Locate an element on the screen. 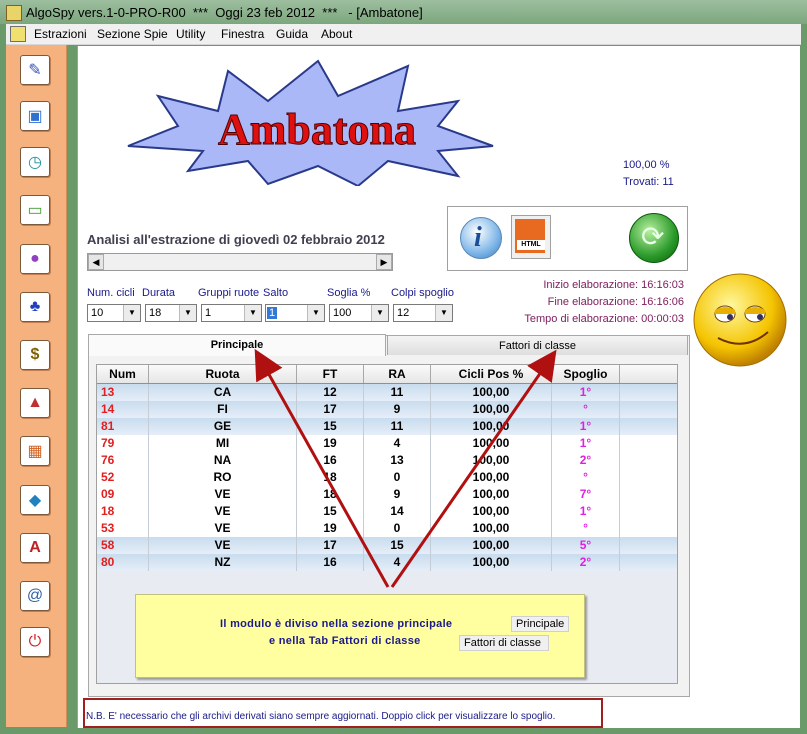 The height and width of the screenshot is (734, 807). table-row: 09 VE 18 9 100,00 7° is located at coordinates (387, 494).